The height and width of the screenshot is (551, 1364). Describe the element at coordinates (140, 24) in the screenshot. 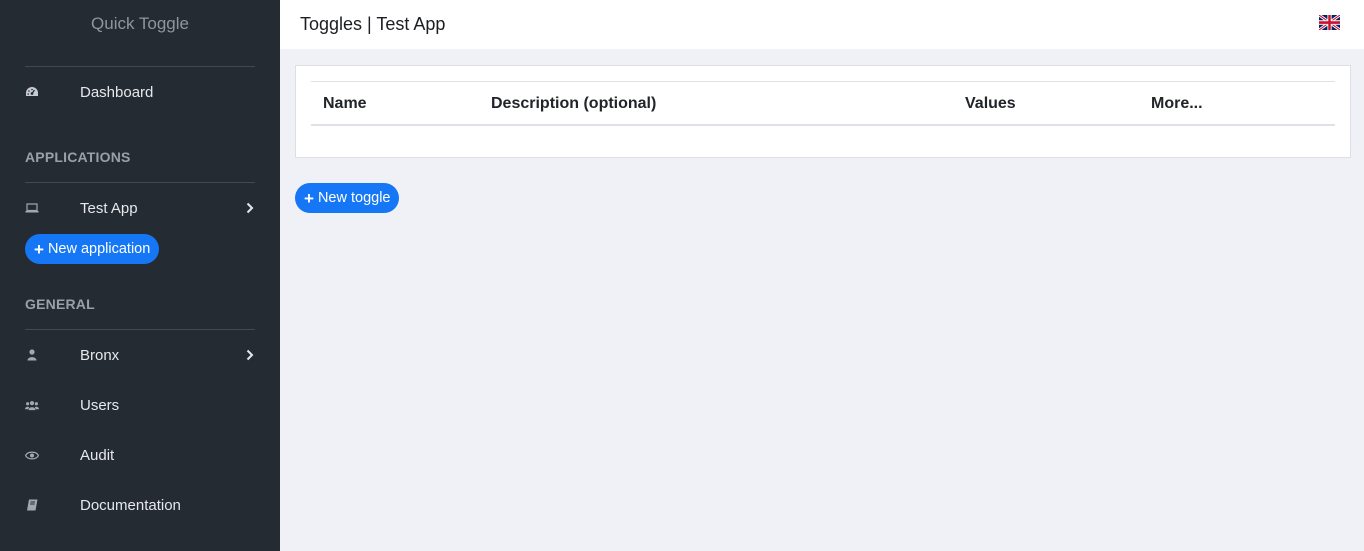

I see `brand-title: Quick Toggle` at that location.